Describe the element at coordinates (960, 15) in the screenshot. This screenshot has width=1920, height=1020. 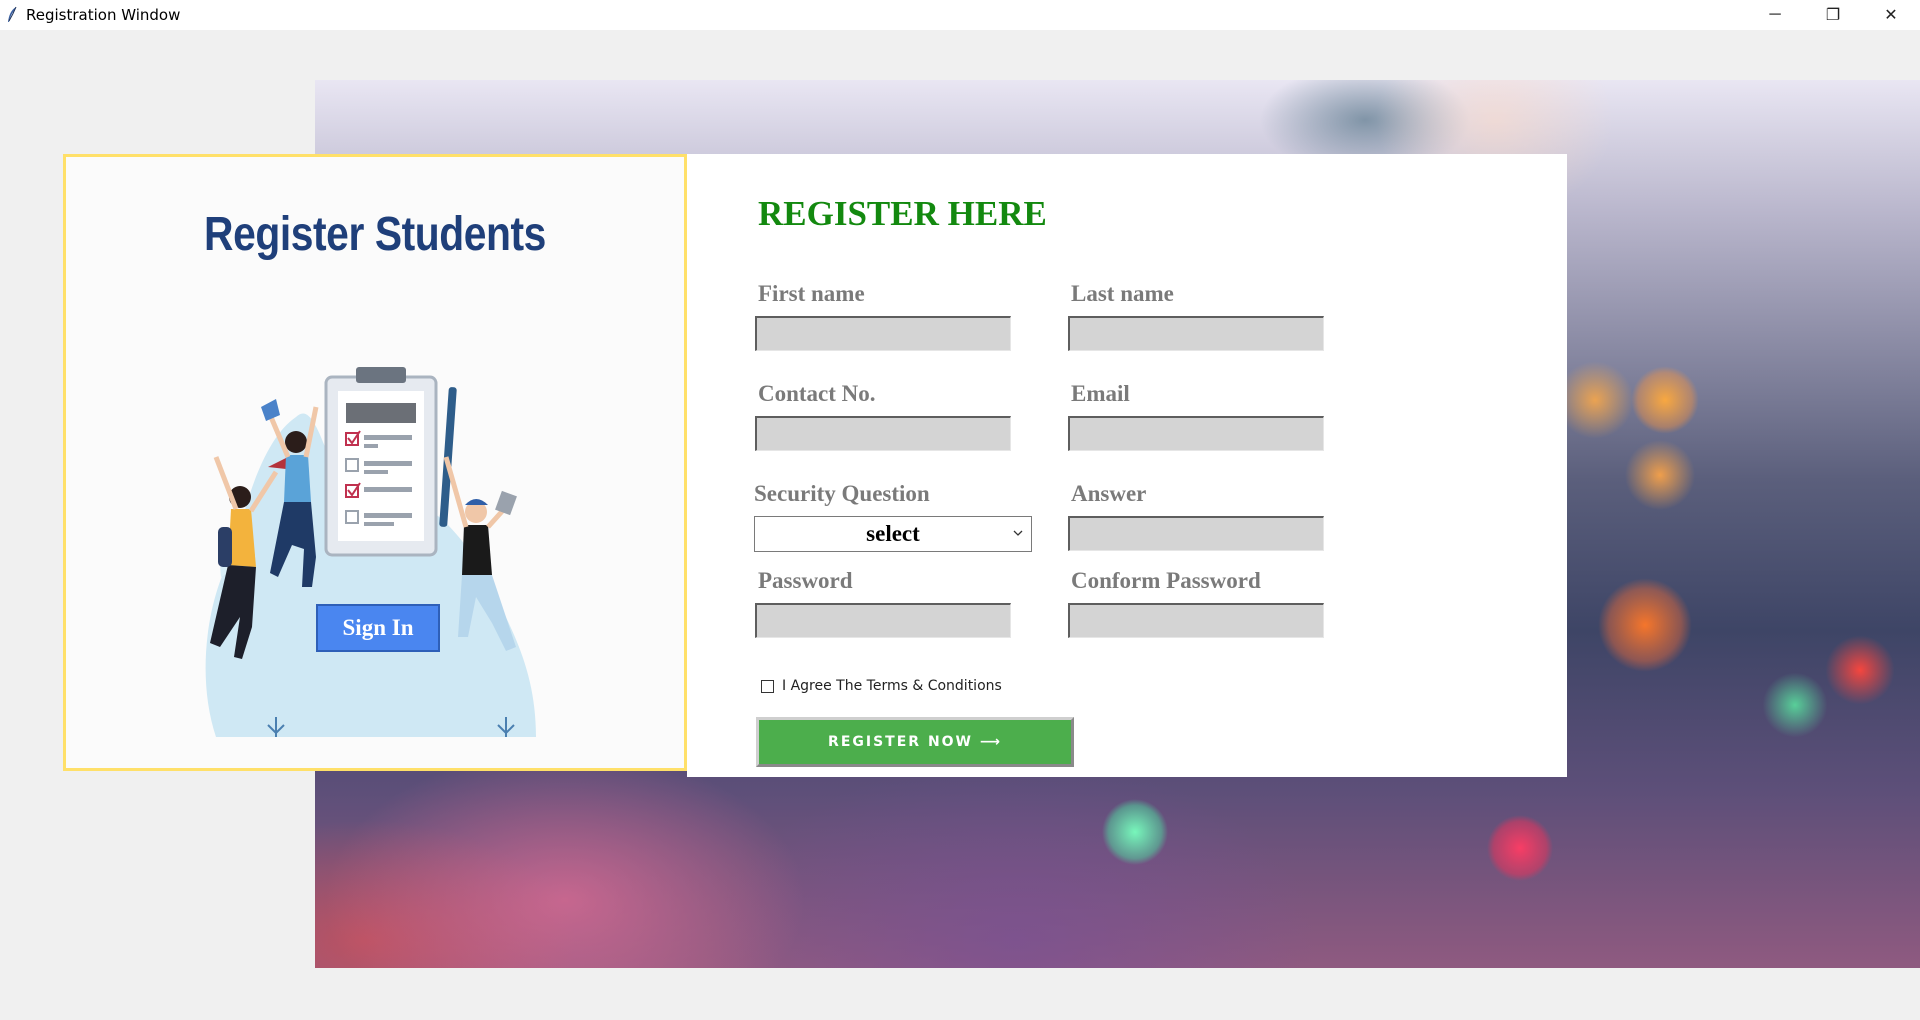
I see `title-bar: Registration Window ─ ❐ ✕` at that location.